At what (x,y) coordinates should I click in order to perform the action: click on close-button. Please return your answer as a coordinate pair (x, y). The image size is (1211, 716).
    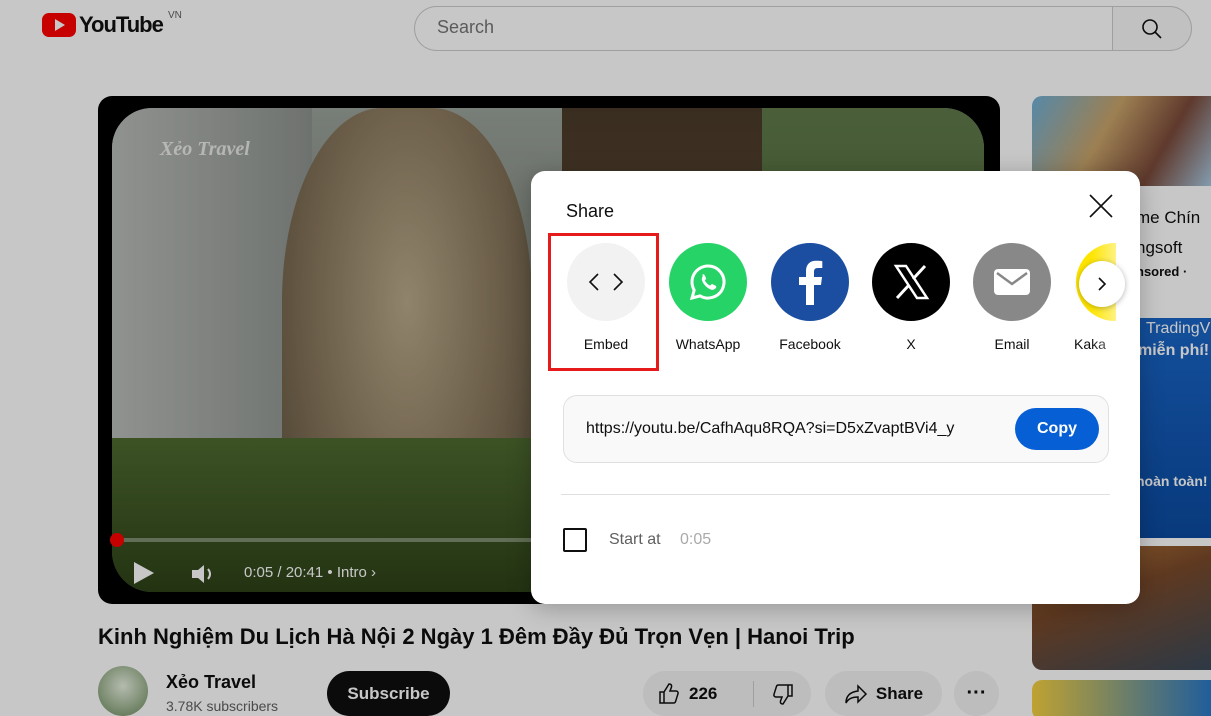
    Looking at the image, I should click on (1101, 206).